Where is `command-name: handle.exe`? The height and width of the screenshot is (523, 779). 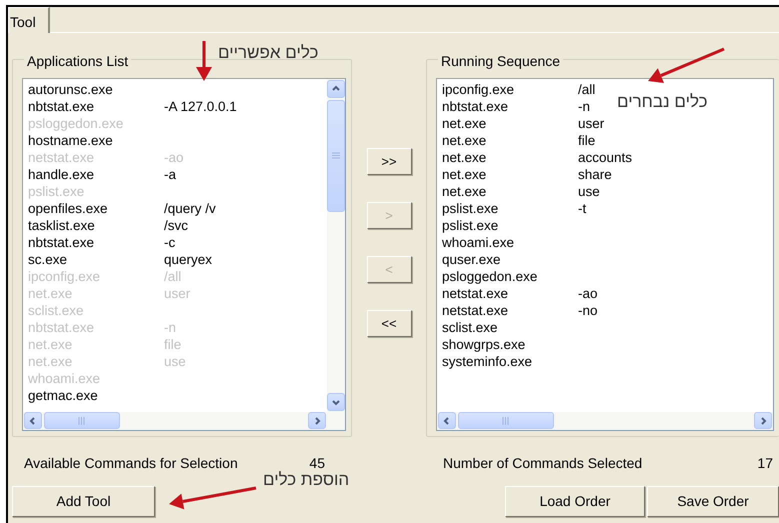
command-name: handle.exe is located at coordinates (96, 174).